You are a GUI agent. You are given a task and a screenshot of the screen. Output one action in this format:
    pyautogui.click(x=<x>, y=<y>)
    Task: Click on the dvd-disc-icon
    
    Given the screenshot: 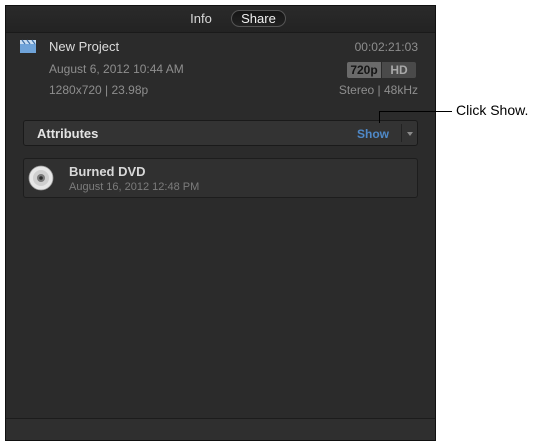 What is the action you would take?
    pyautogui.click(x=41, y=178)
    